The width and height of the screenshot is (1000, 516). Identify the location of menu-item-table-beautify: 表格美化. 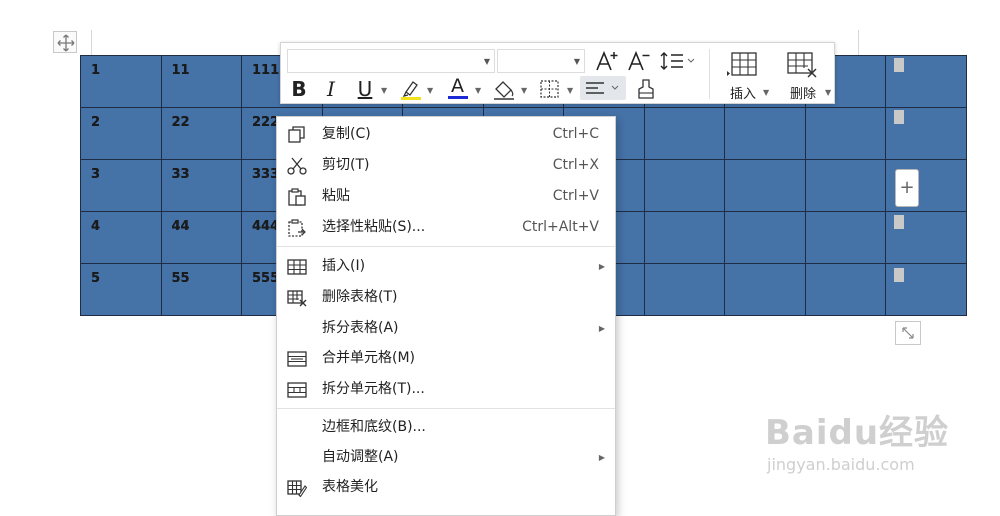
(446, 487).